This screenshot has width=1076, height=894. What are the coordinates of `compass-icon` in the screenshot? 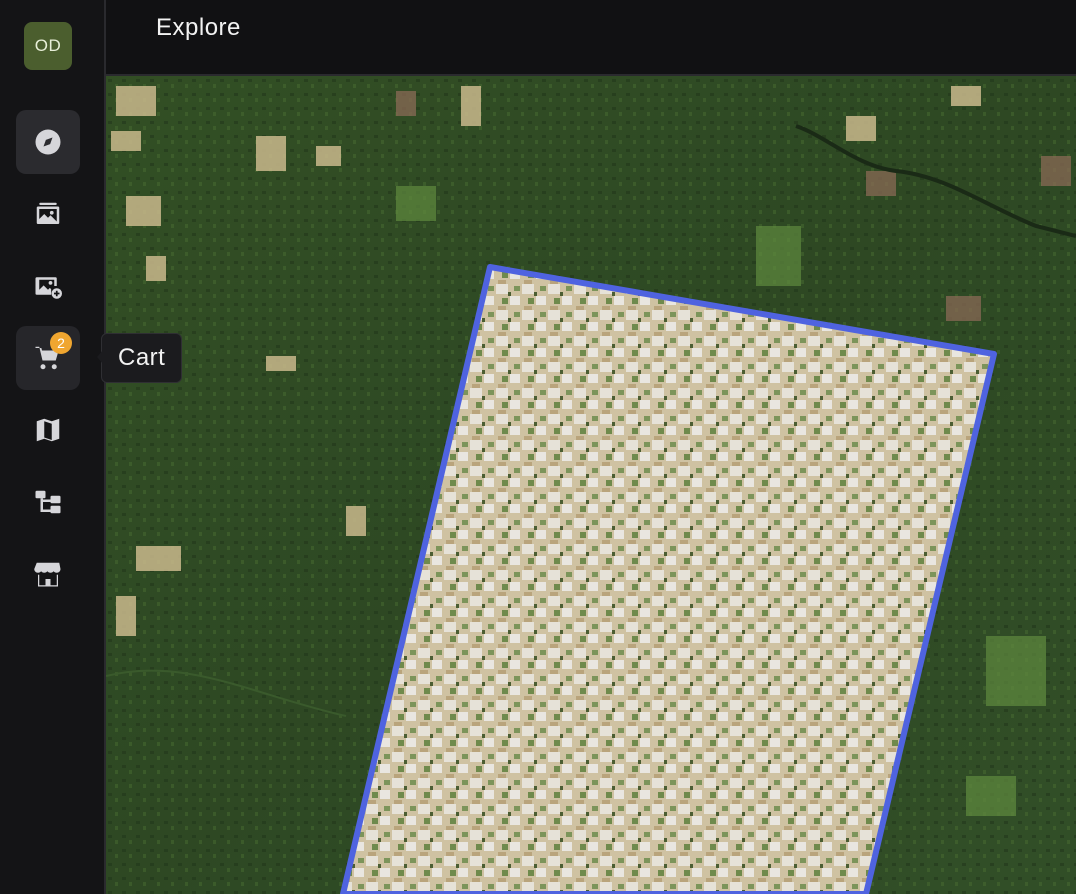 It's located at (48, 142).